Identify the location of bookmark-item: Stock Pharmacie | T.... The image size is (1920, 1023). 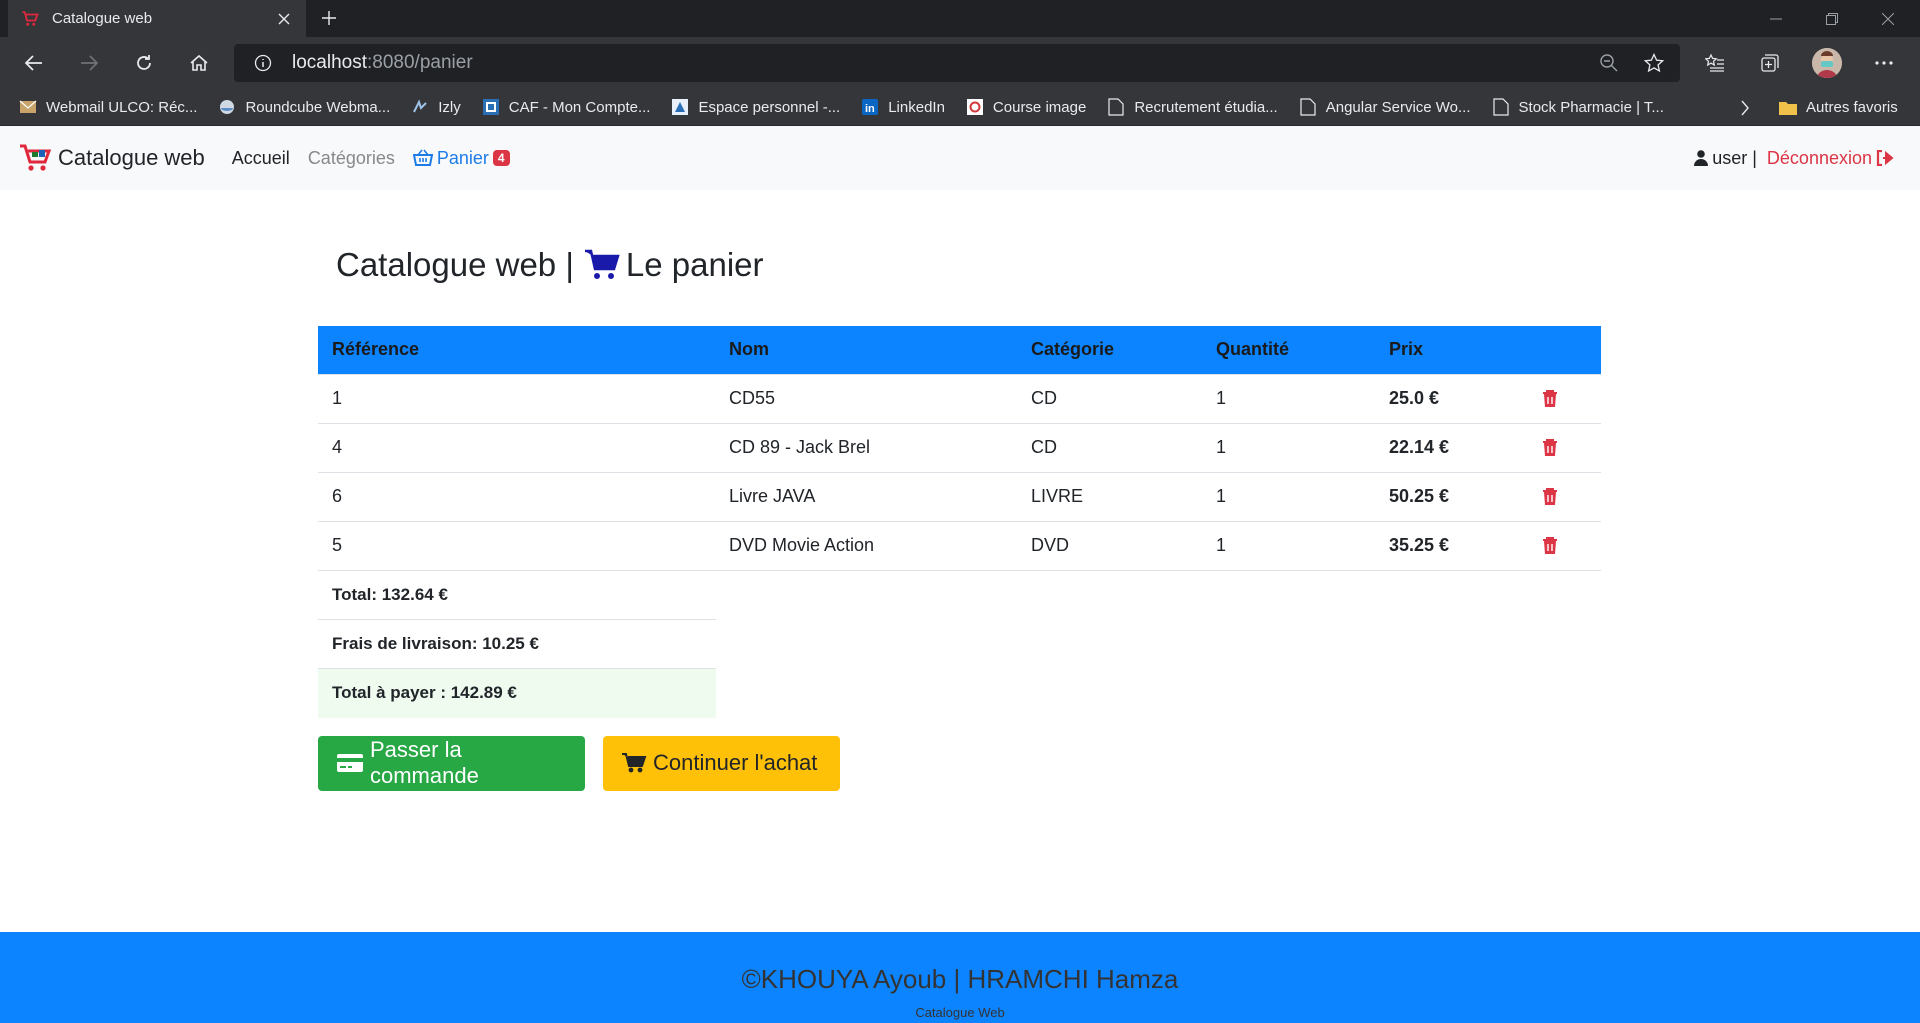
(1577, 107).